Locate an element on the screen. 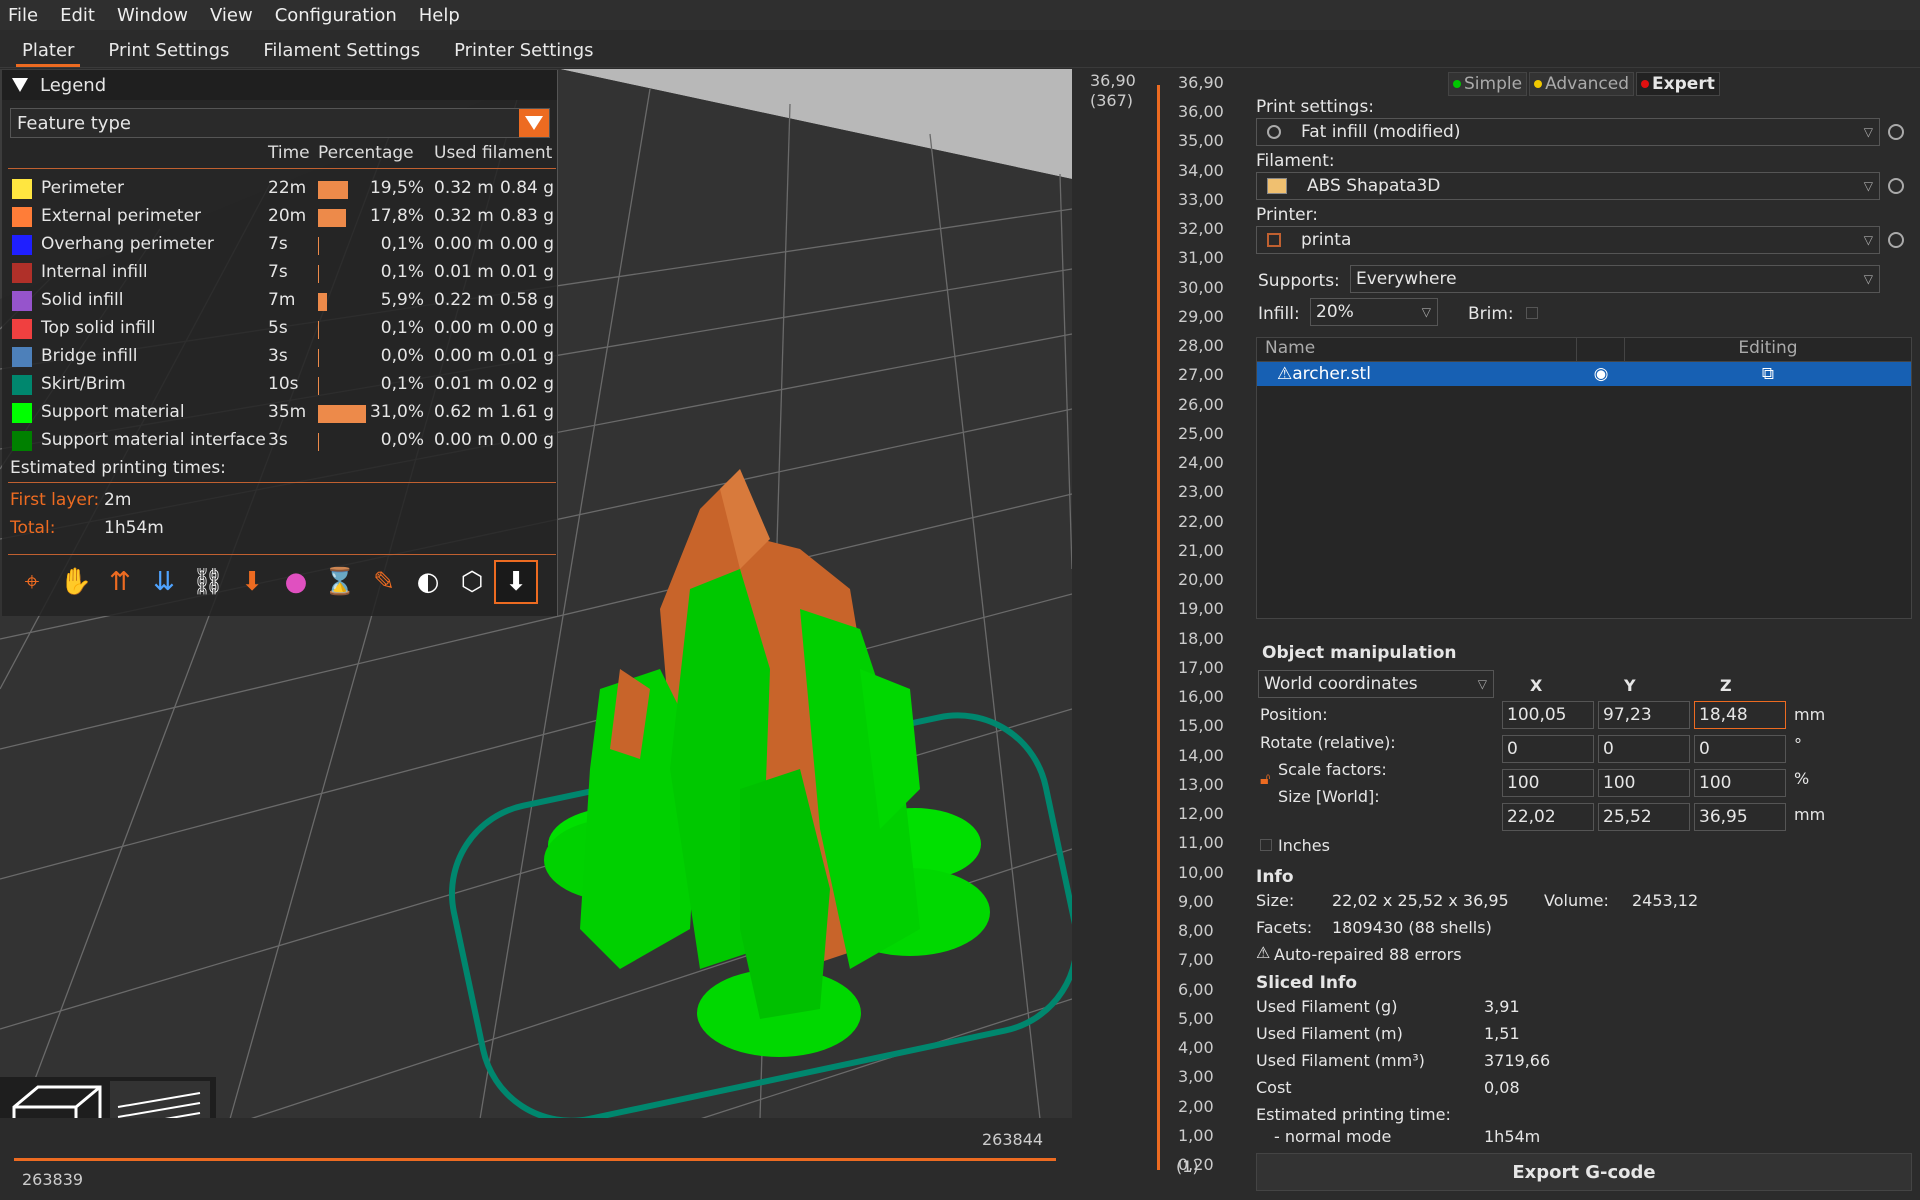  legend-row: Top solid infill 5s 0,1% 0.00 m 0.00 g is located at coordinates (280, 329).